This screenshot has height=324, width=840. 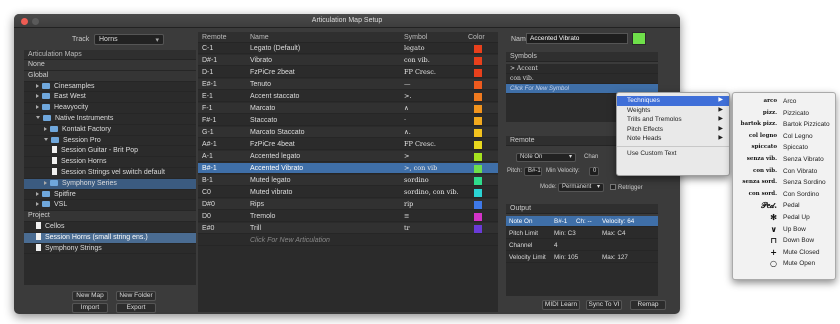 What do you see at coordinates (561, 305) in the screenshot?
I see `midi-learn-button: MIDI Learn` at bounding box center [561, 305].